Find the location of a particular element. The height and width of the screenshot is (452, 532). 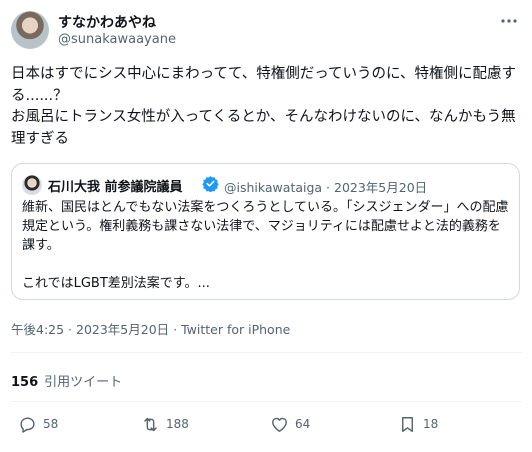

quote-tweets-stat: 156 引用ツイート is located at coordinates (66, 380).